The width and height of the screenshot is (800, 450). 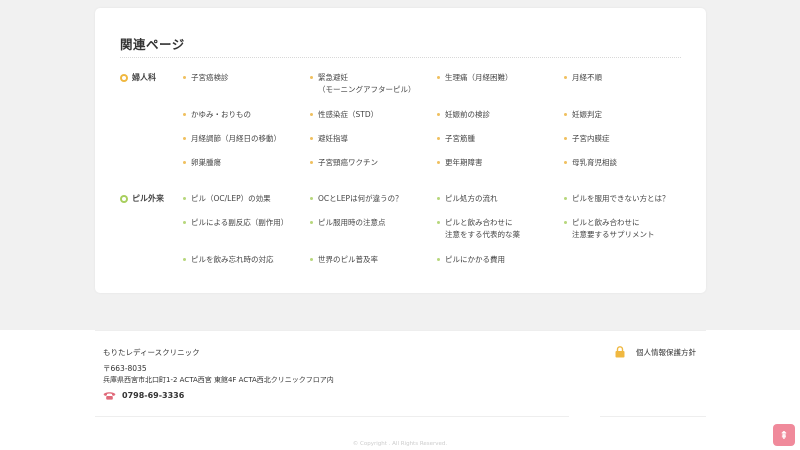 I want to click on link-ovarian-tumor: 卵巣腫瘍, so click(x=246, y=163).